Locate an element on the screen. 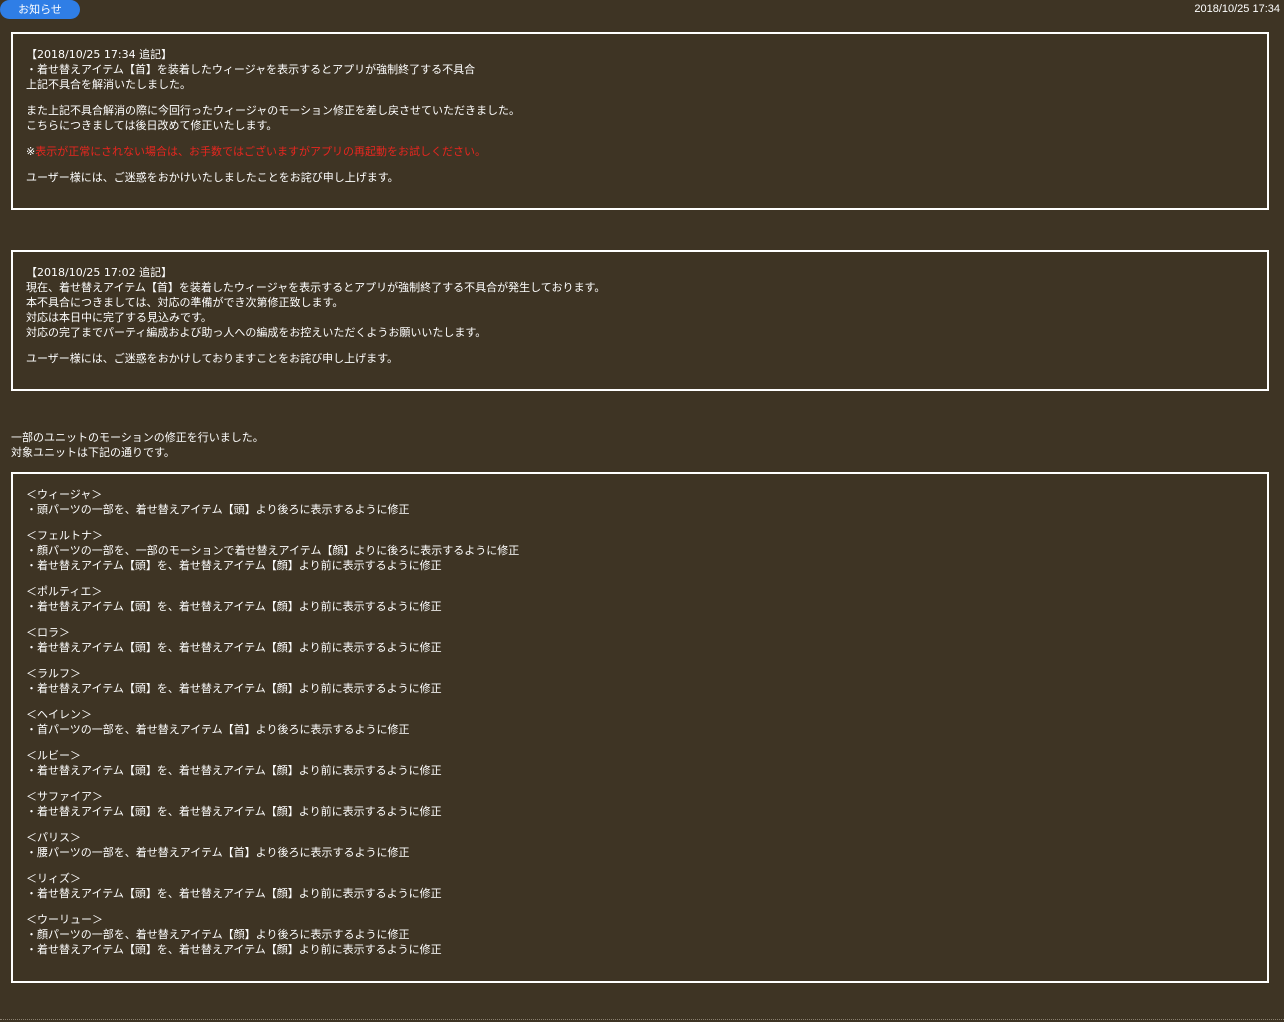  unit-name: ＜ウィージャ＞ is located at coordinates (64, 494).